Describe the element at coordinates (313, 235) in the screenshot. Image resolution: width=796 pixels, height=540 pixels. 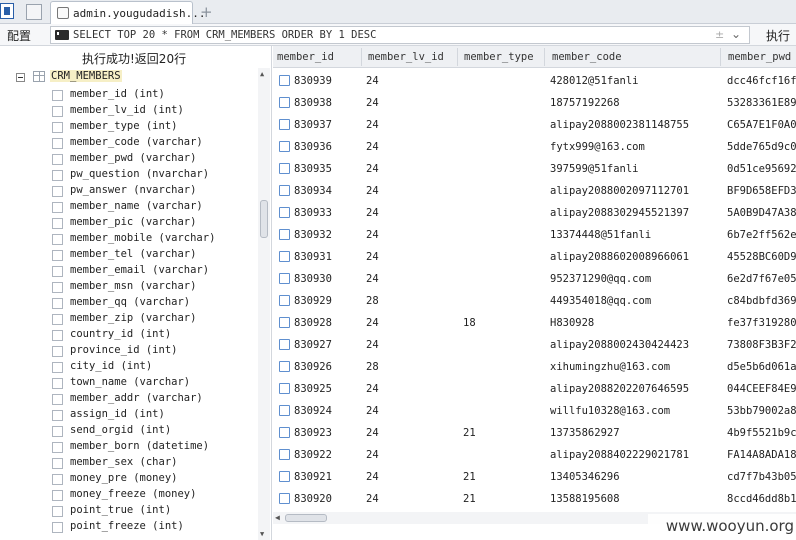
I see `cell-member-id: 830932` at that location.